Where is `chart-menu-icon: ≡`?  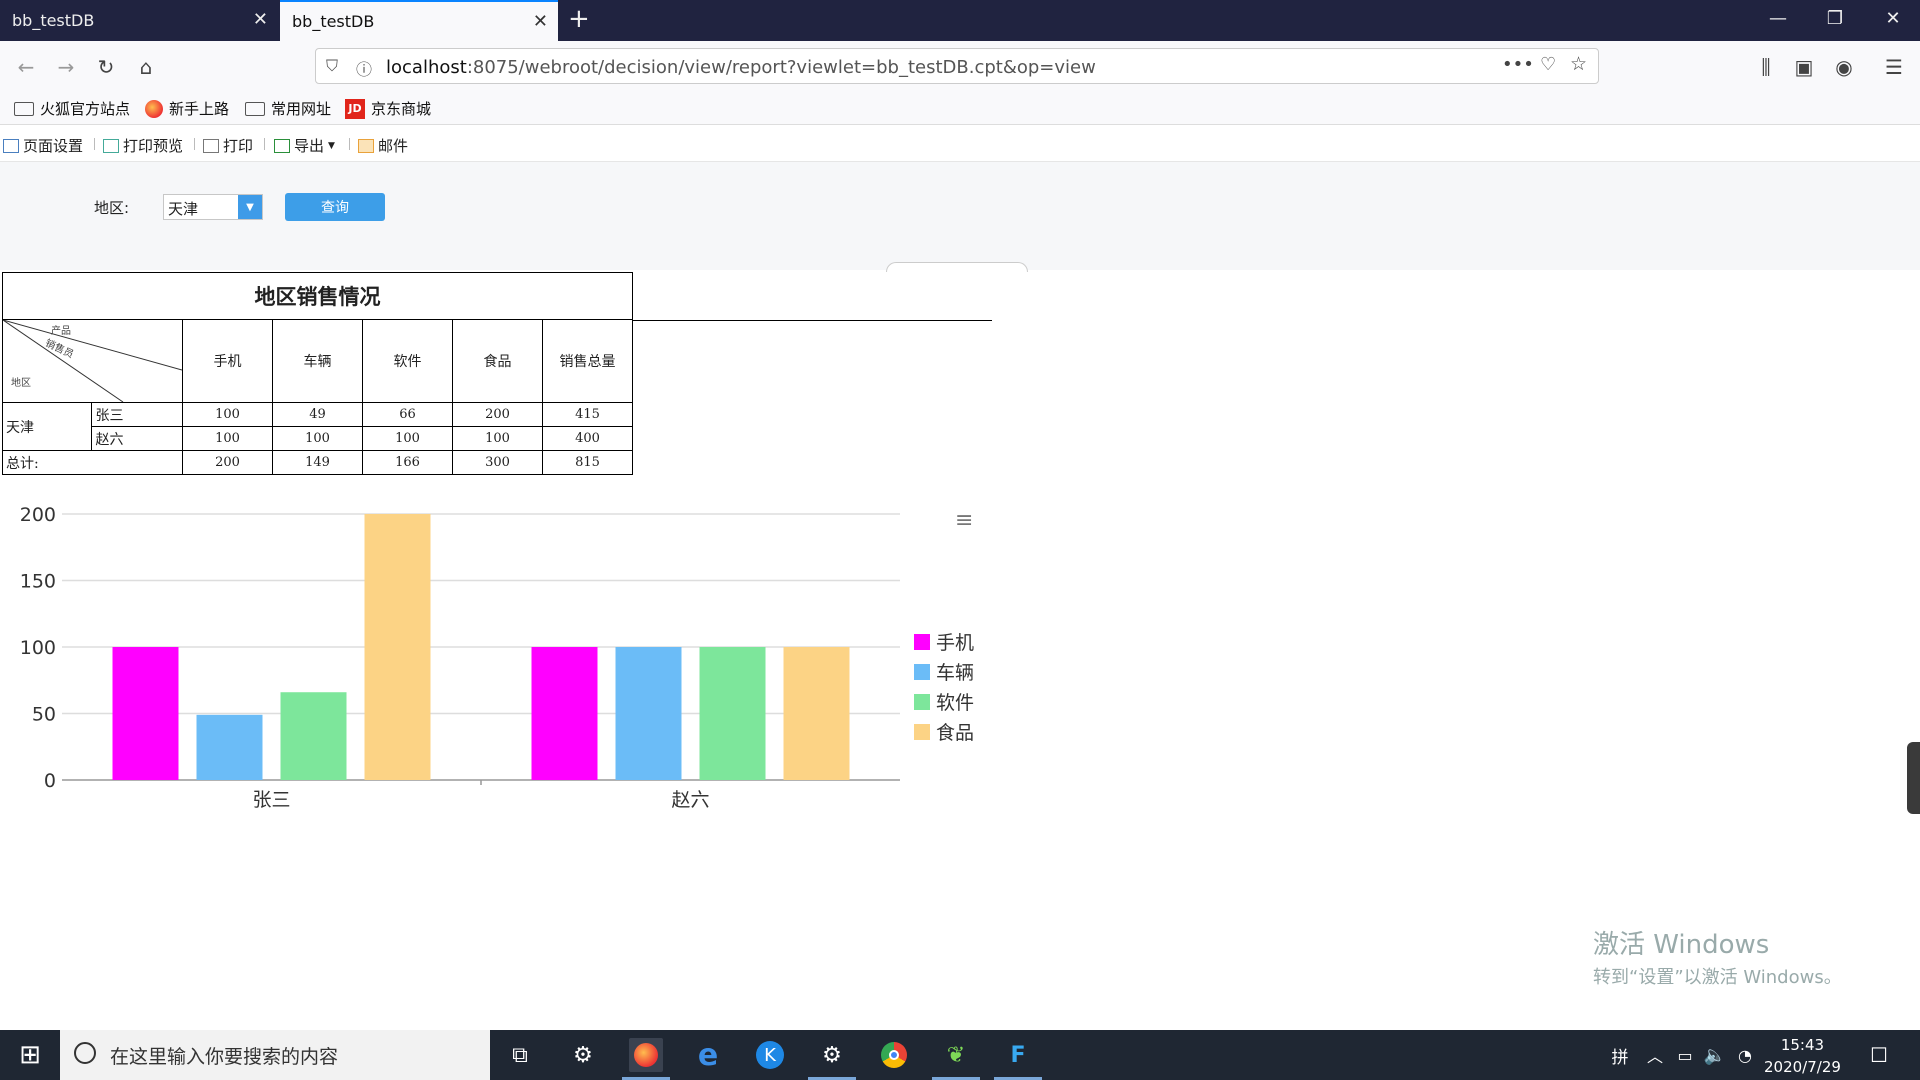 chart-menu-icon: ≡ is located at coordinates (964, 520).